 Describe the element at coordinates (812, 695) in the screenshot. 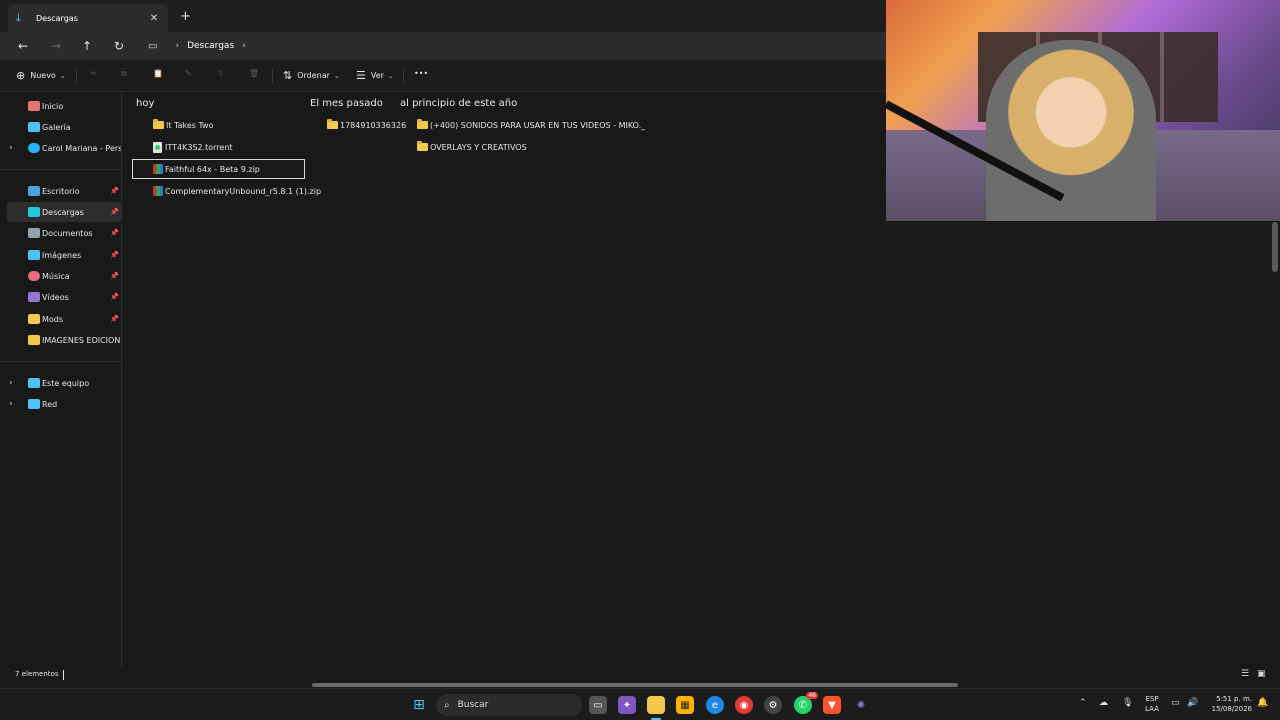

I see `notification-badge: 46` at that location.